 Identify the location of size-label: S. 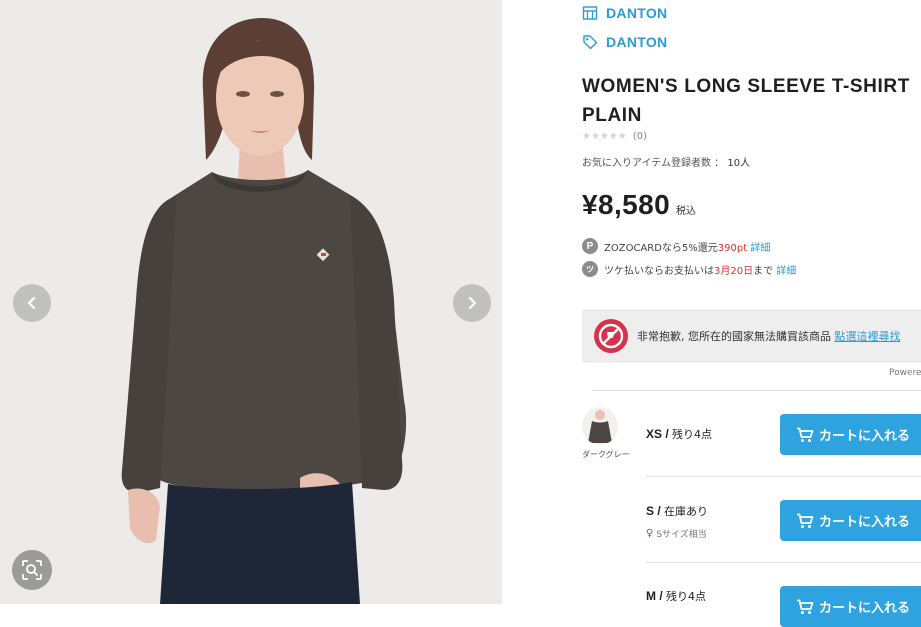
(650, 511).